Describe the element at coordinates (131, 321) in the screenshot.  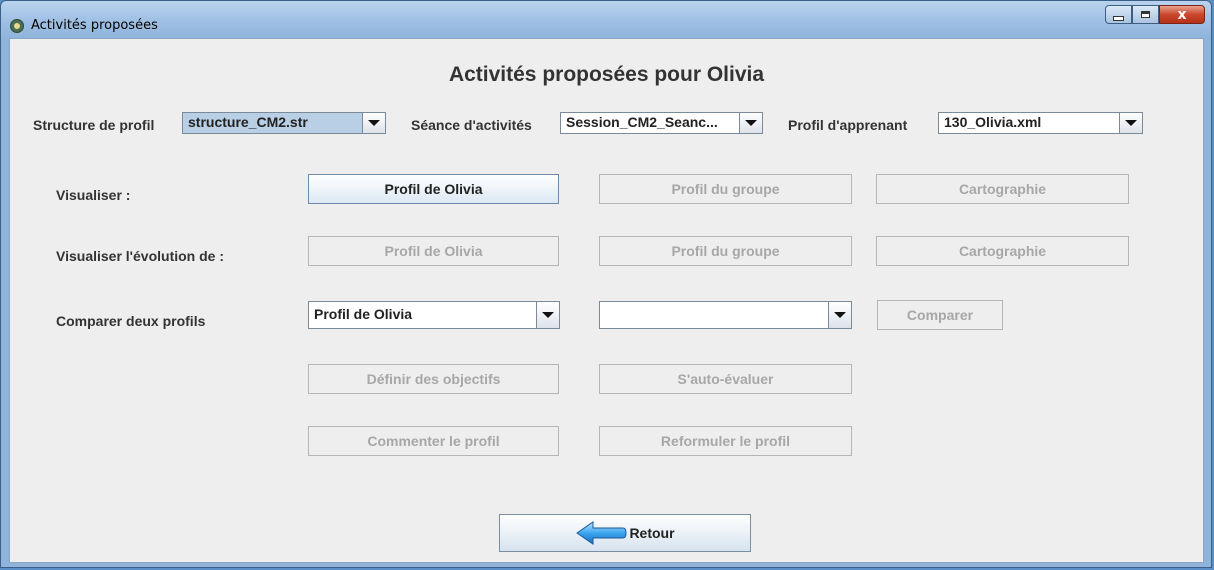
I see `comparer-label: Comparer deux profils` at that location.